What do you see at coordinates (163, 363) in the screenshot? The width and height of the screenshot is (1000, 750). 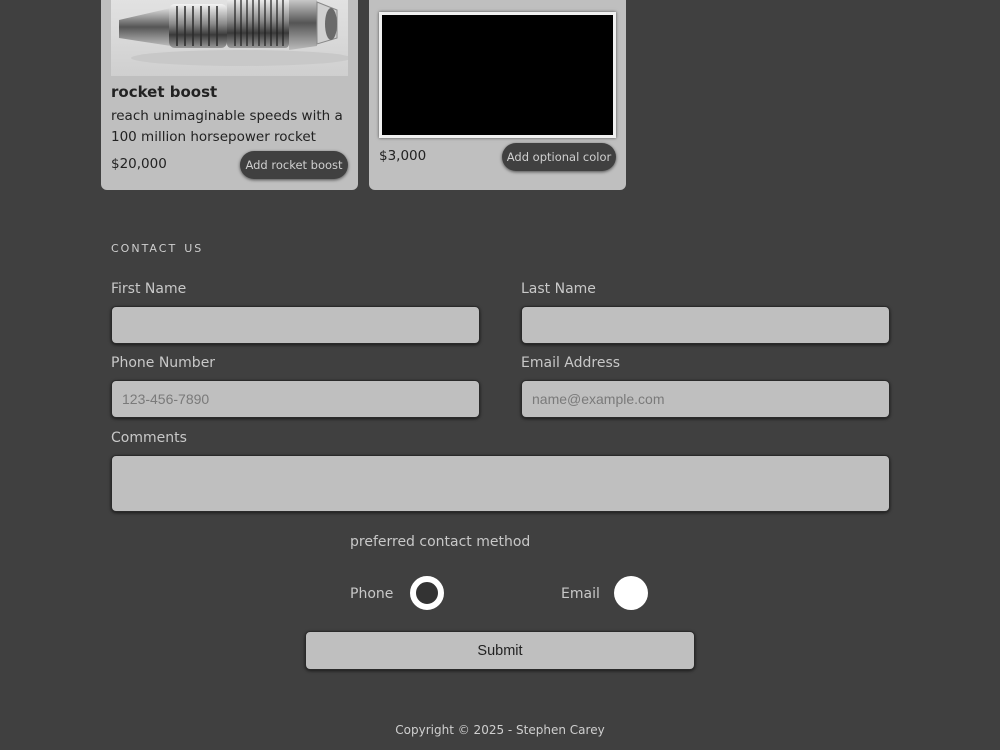 I see `phone-number-label: Phone Number` at bounding box center [163, 363].